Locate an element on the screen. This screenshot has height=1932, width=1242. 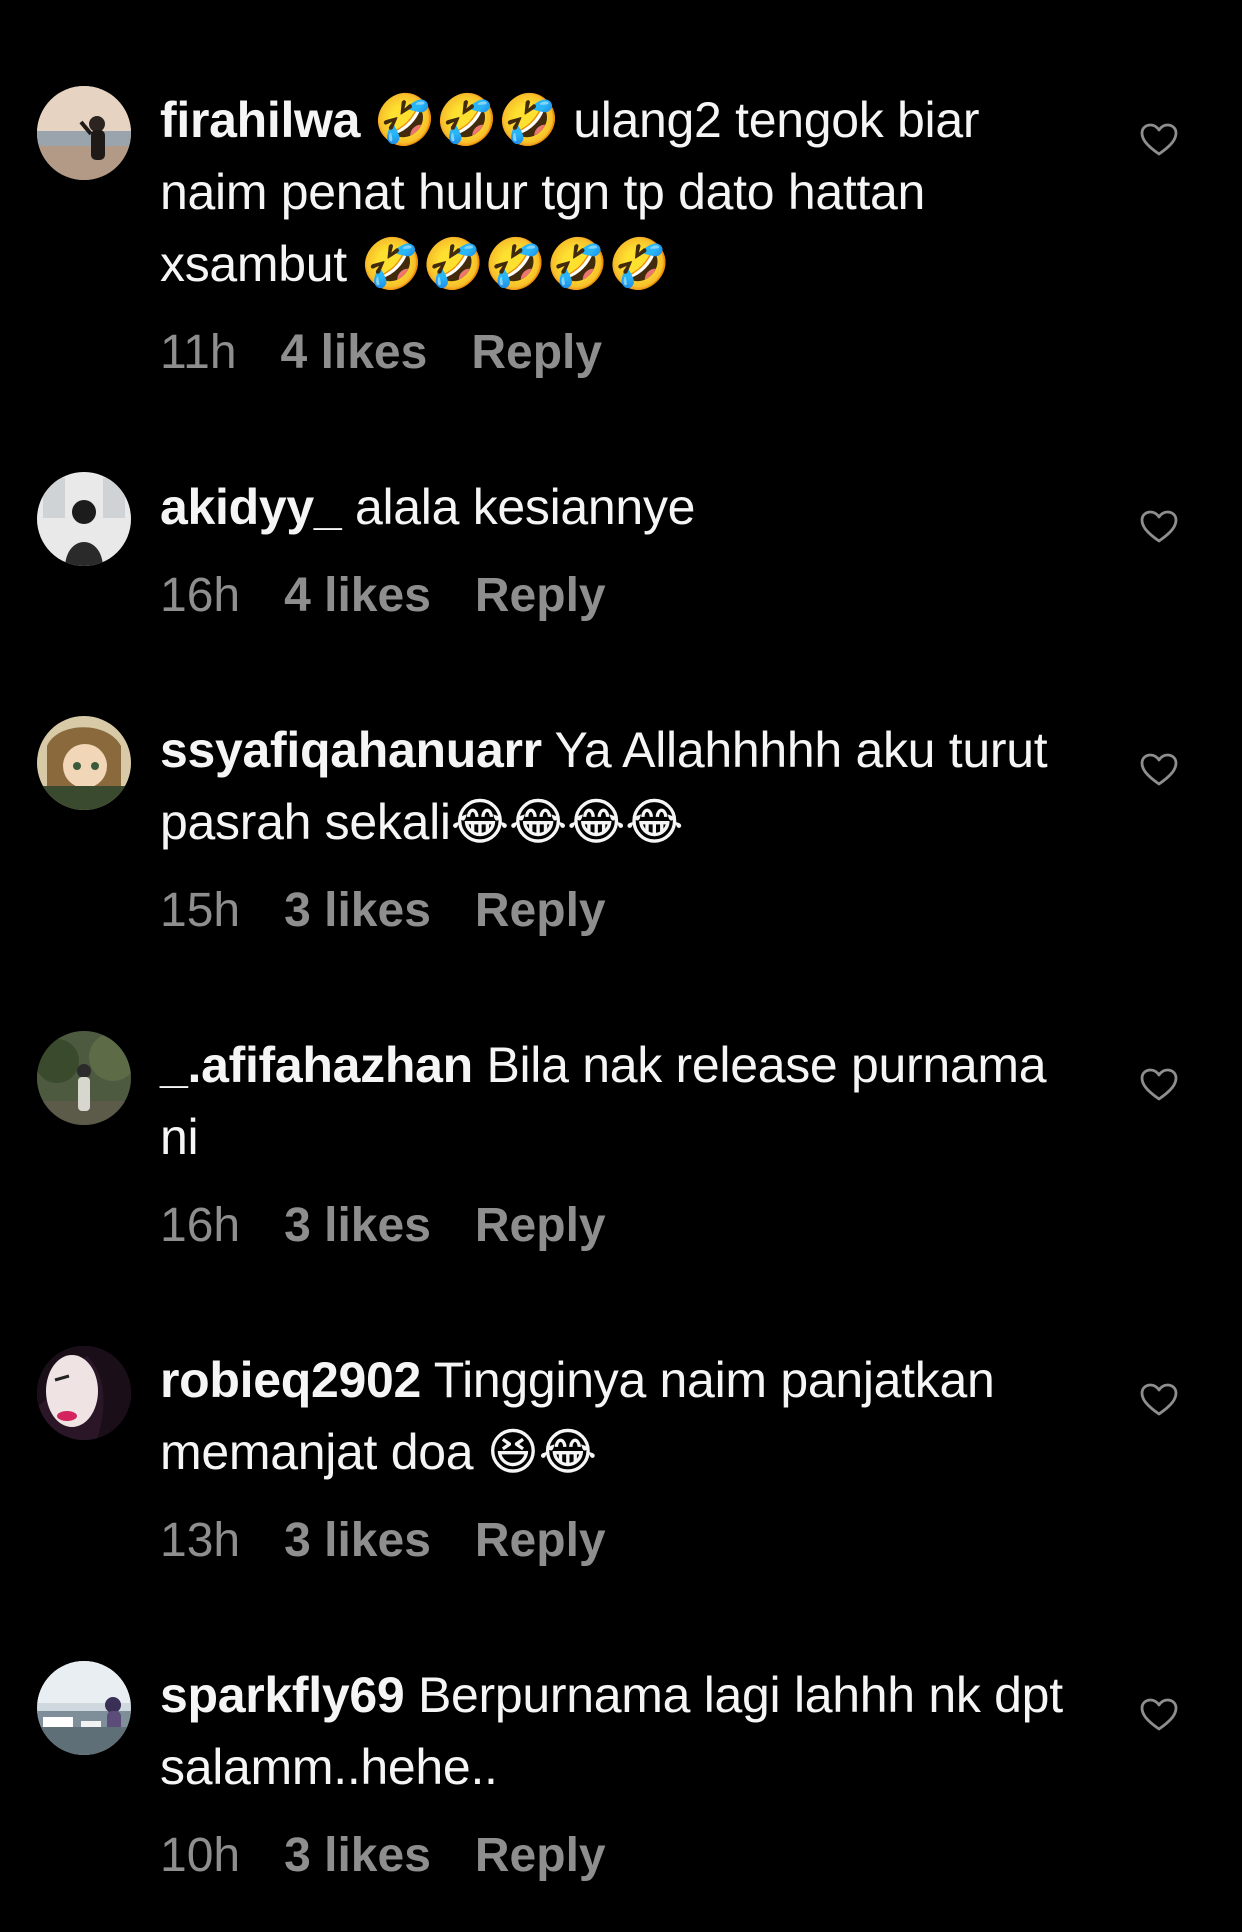
comment-body: akidyy_ alala kesiannye is located at coordinates (625, 507).